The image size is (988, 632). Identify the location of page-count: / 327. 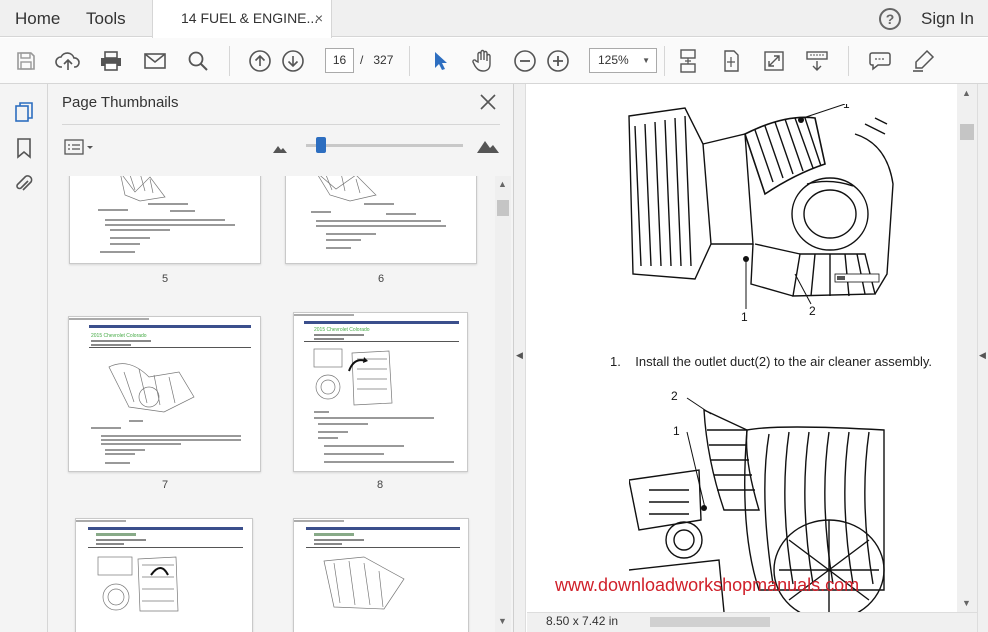
(376, 60).